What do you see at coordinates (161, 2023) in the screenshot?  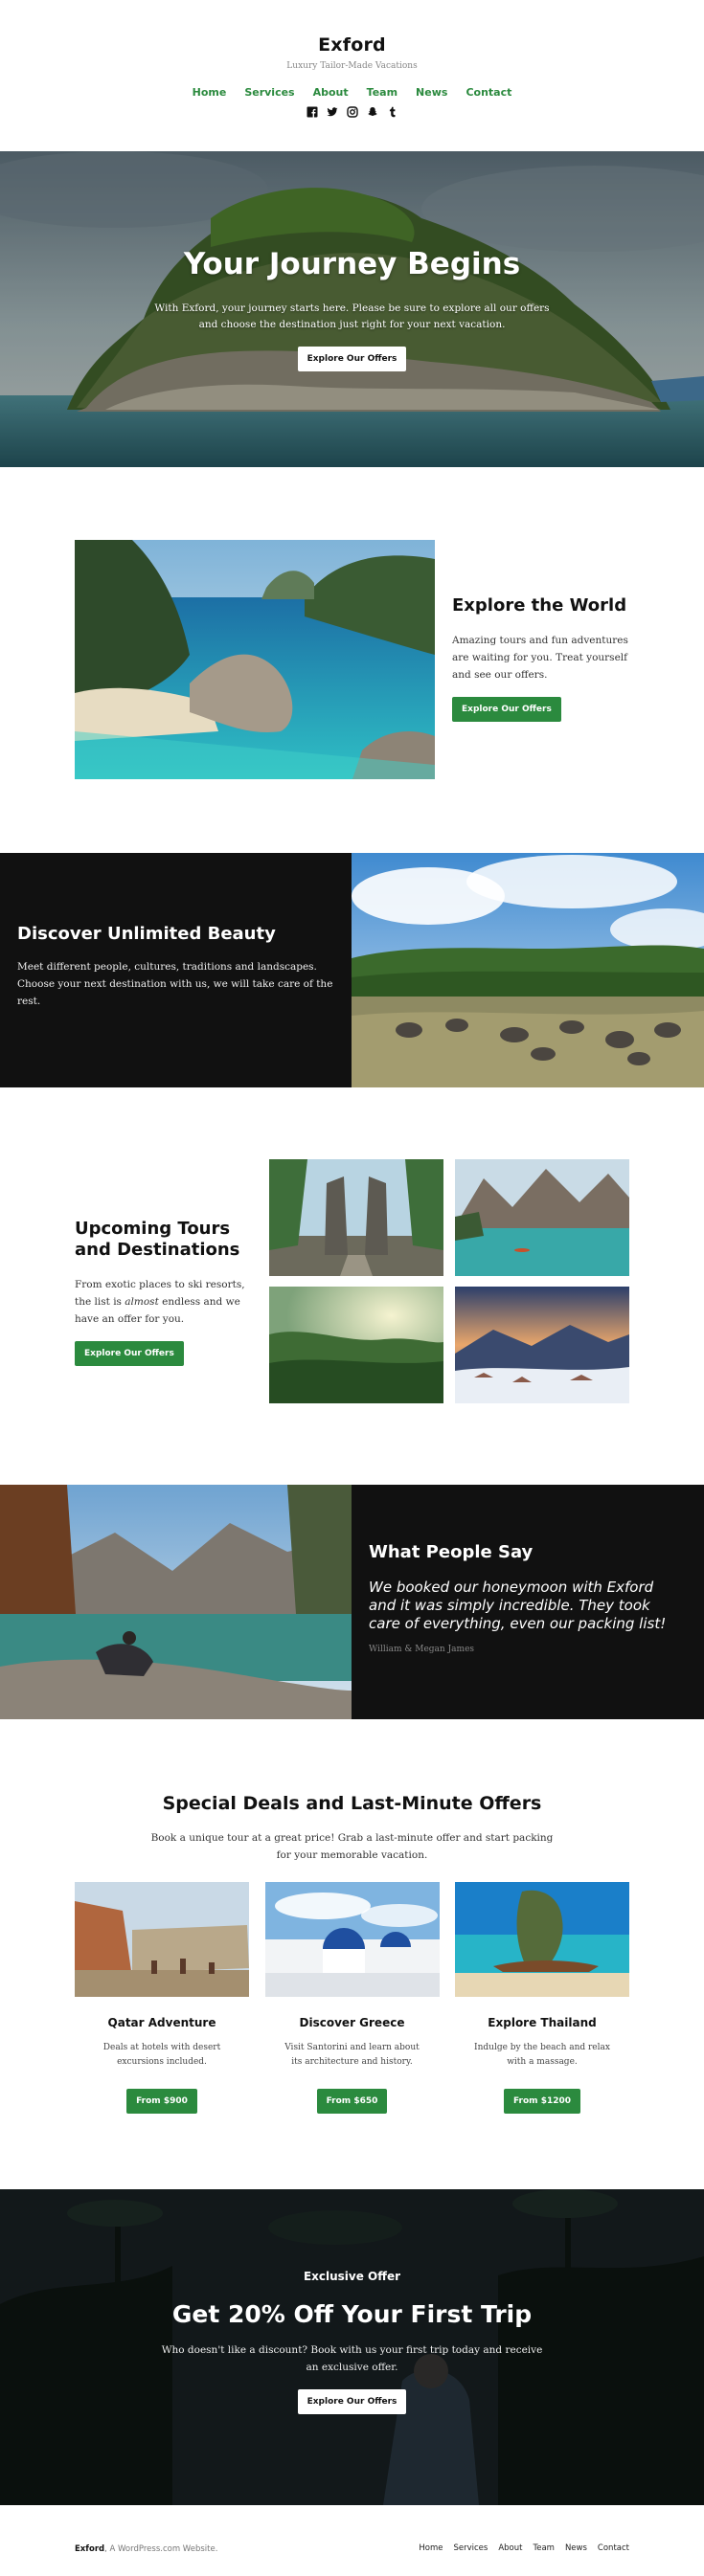 I see `deal-title: Qatar Adventure` at bounding box center [161, 2023].